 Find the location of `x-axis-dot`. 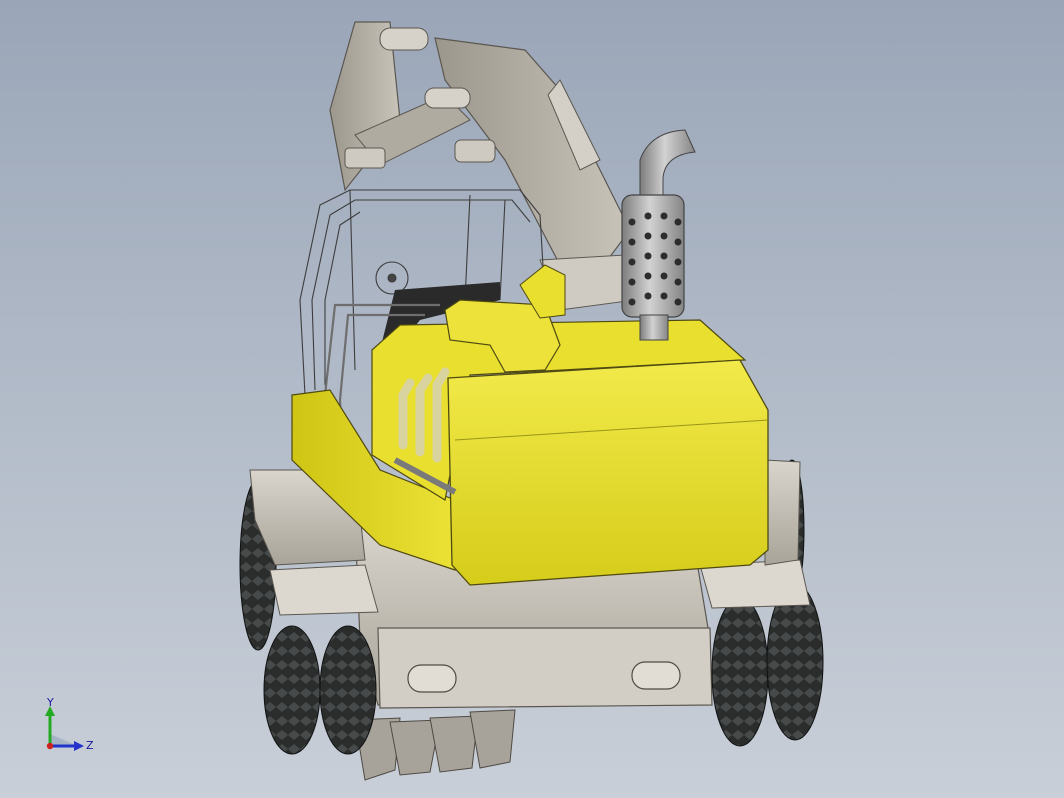

x-axis-dot is located at coordinates (50, 746).